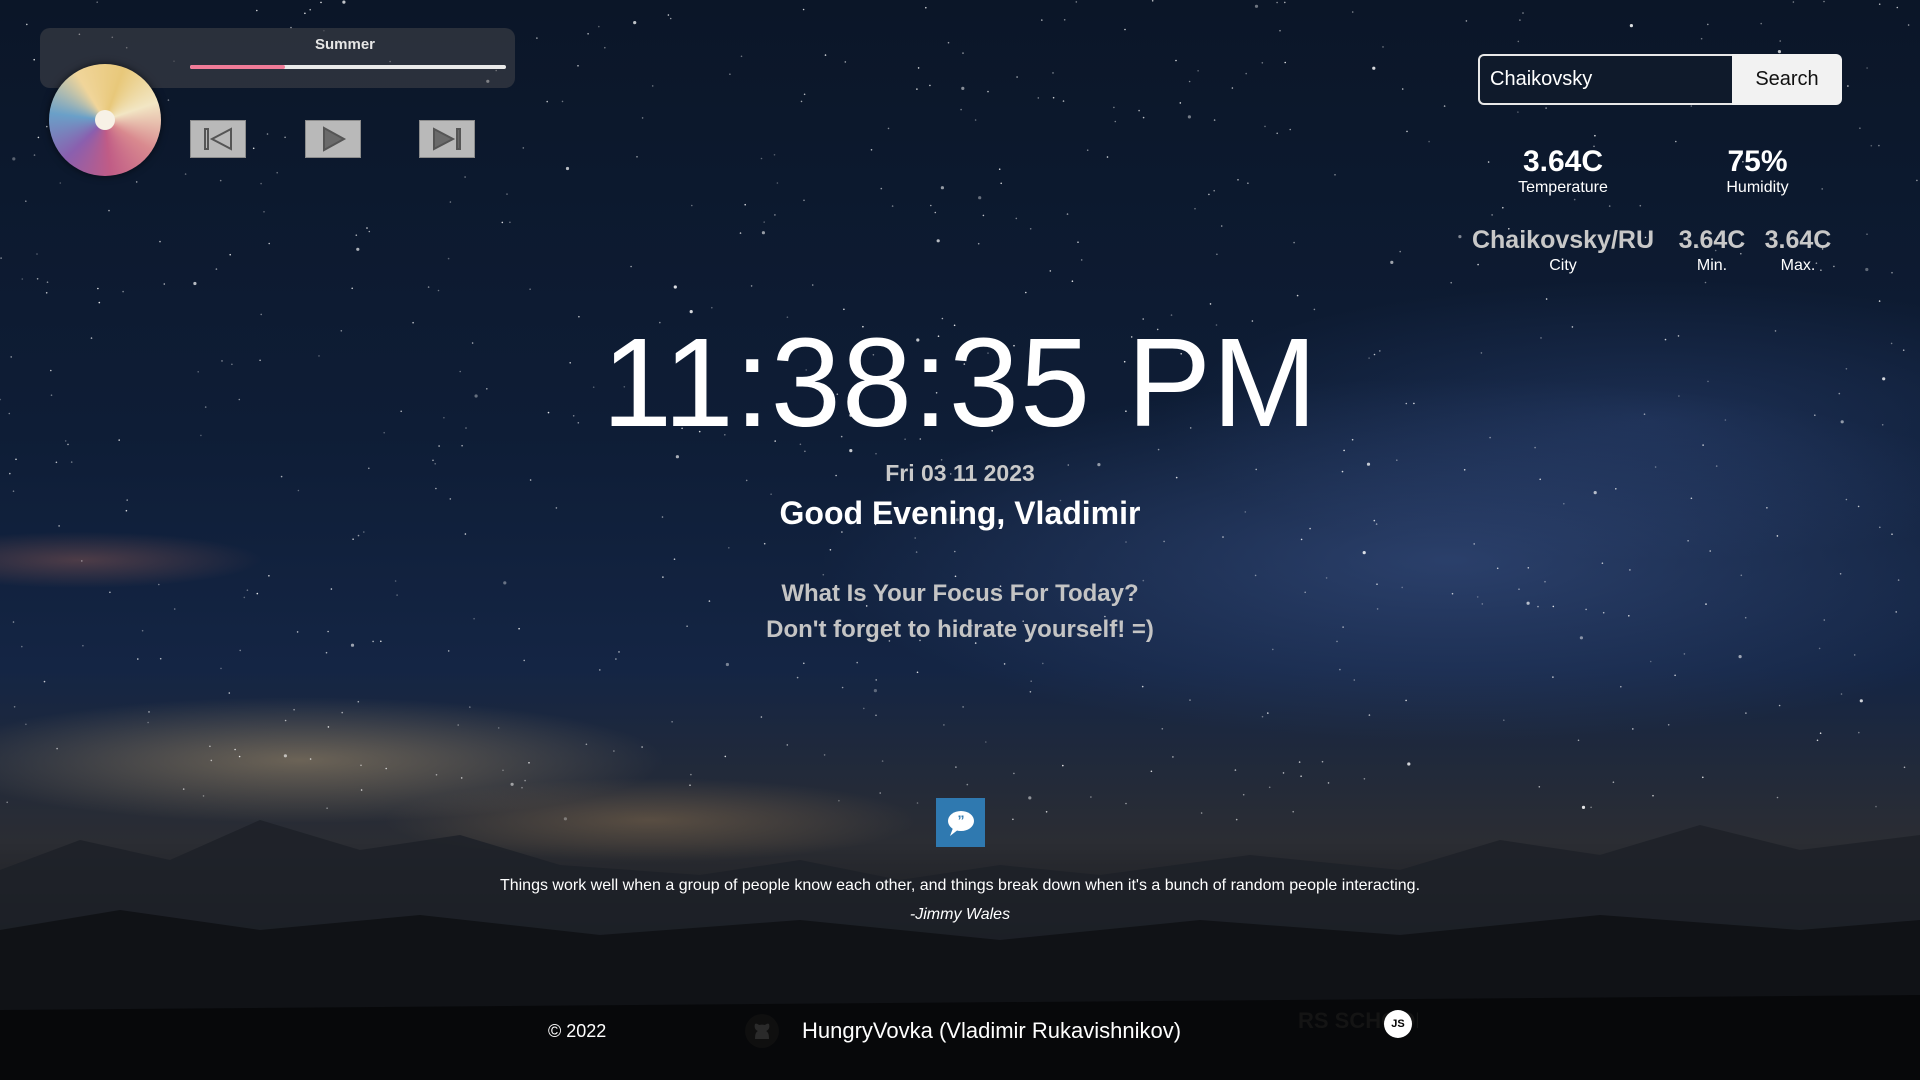 The width and height of the screenshot is (1920, 1080). I want to click on play-icon, so click(335, 139).